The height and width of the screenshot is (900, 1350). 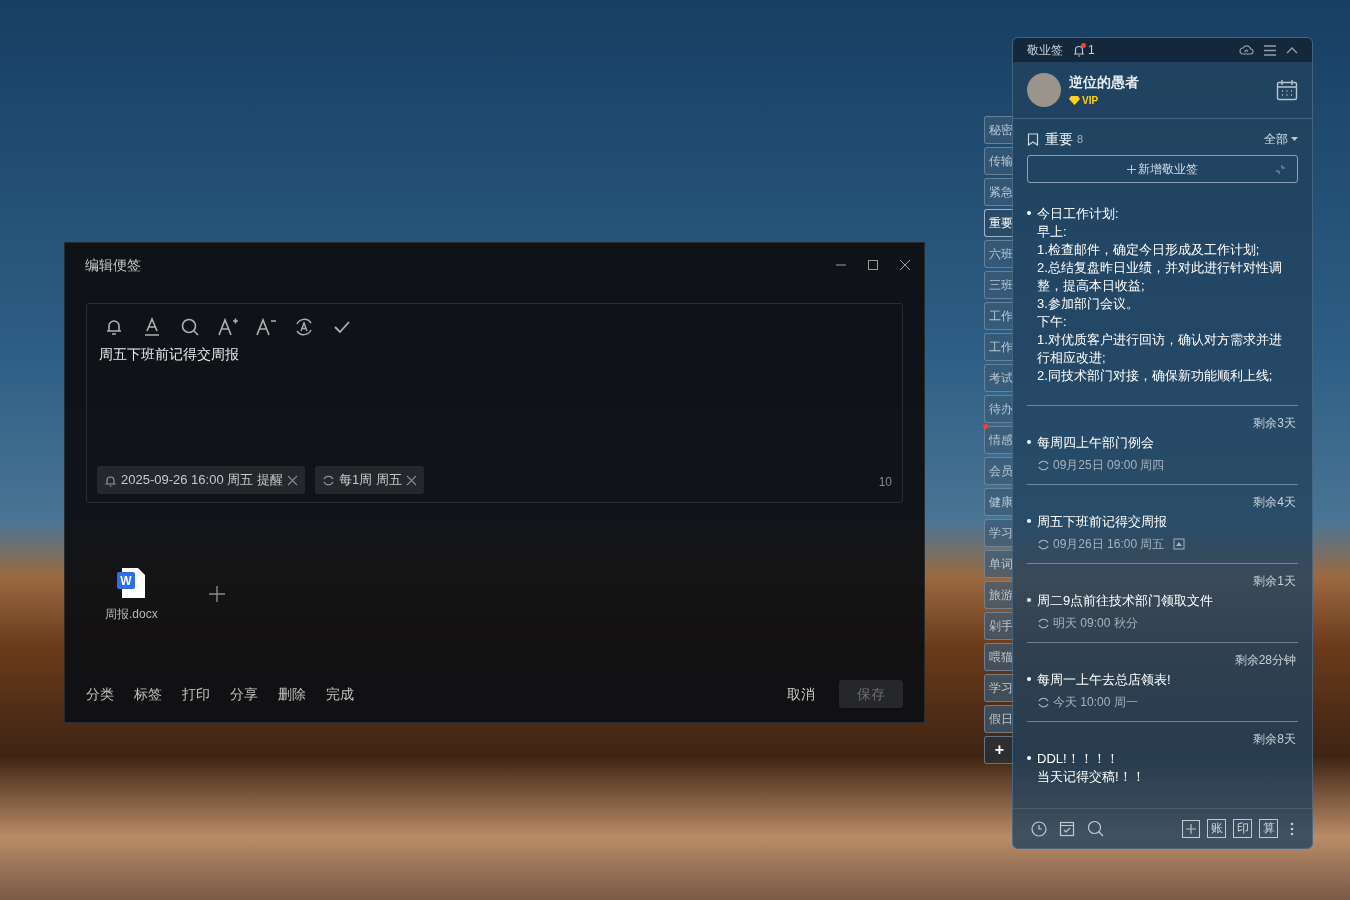 I want to click on remaining-time: 剩余3天, so click(x=1274, y=422).